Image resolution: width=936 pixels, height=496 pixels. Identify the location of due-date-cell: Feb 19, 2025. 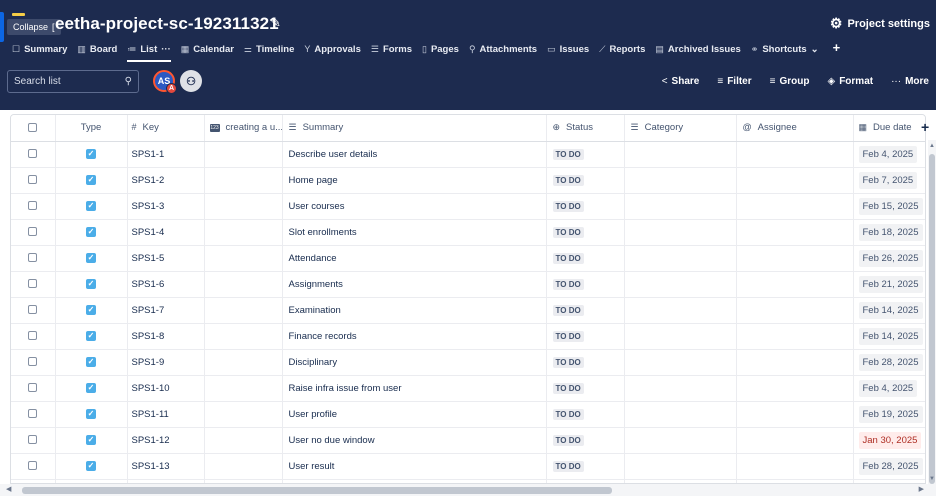
(888, 414).